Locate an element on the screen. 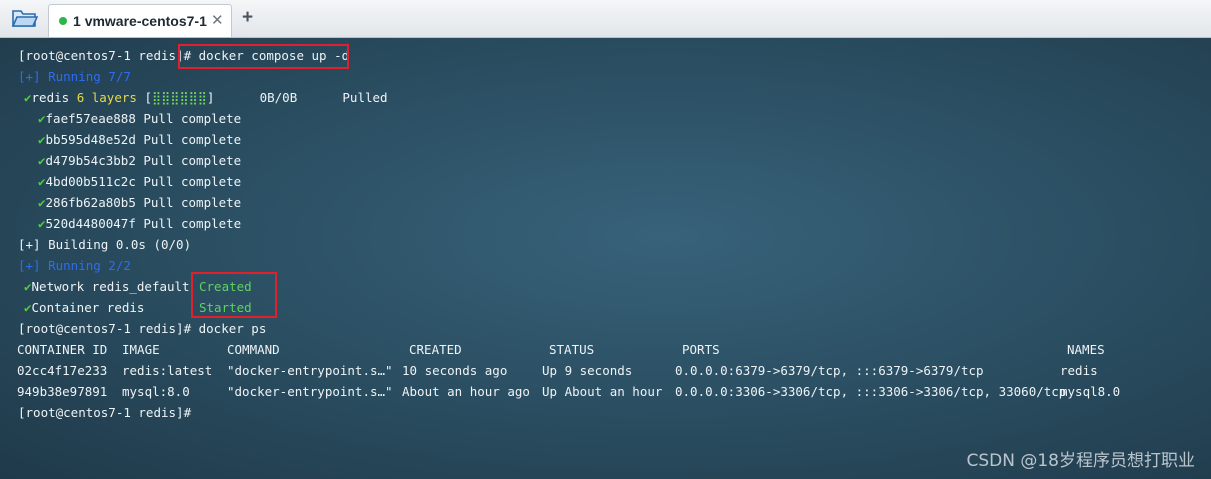  close-tab-icon: ✕ is located at coordinates (217, 21).